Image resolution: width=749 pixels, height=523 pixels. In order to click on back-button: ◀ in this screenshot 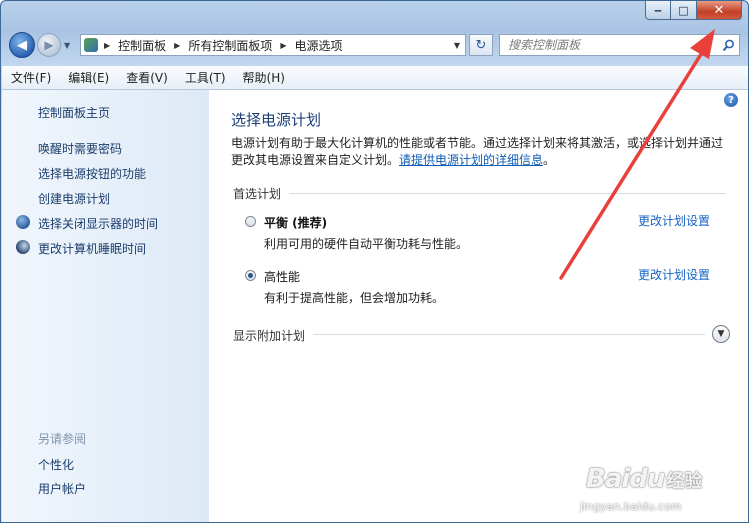, I will do `click(22, 45)`.